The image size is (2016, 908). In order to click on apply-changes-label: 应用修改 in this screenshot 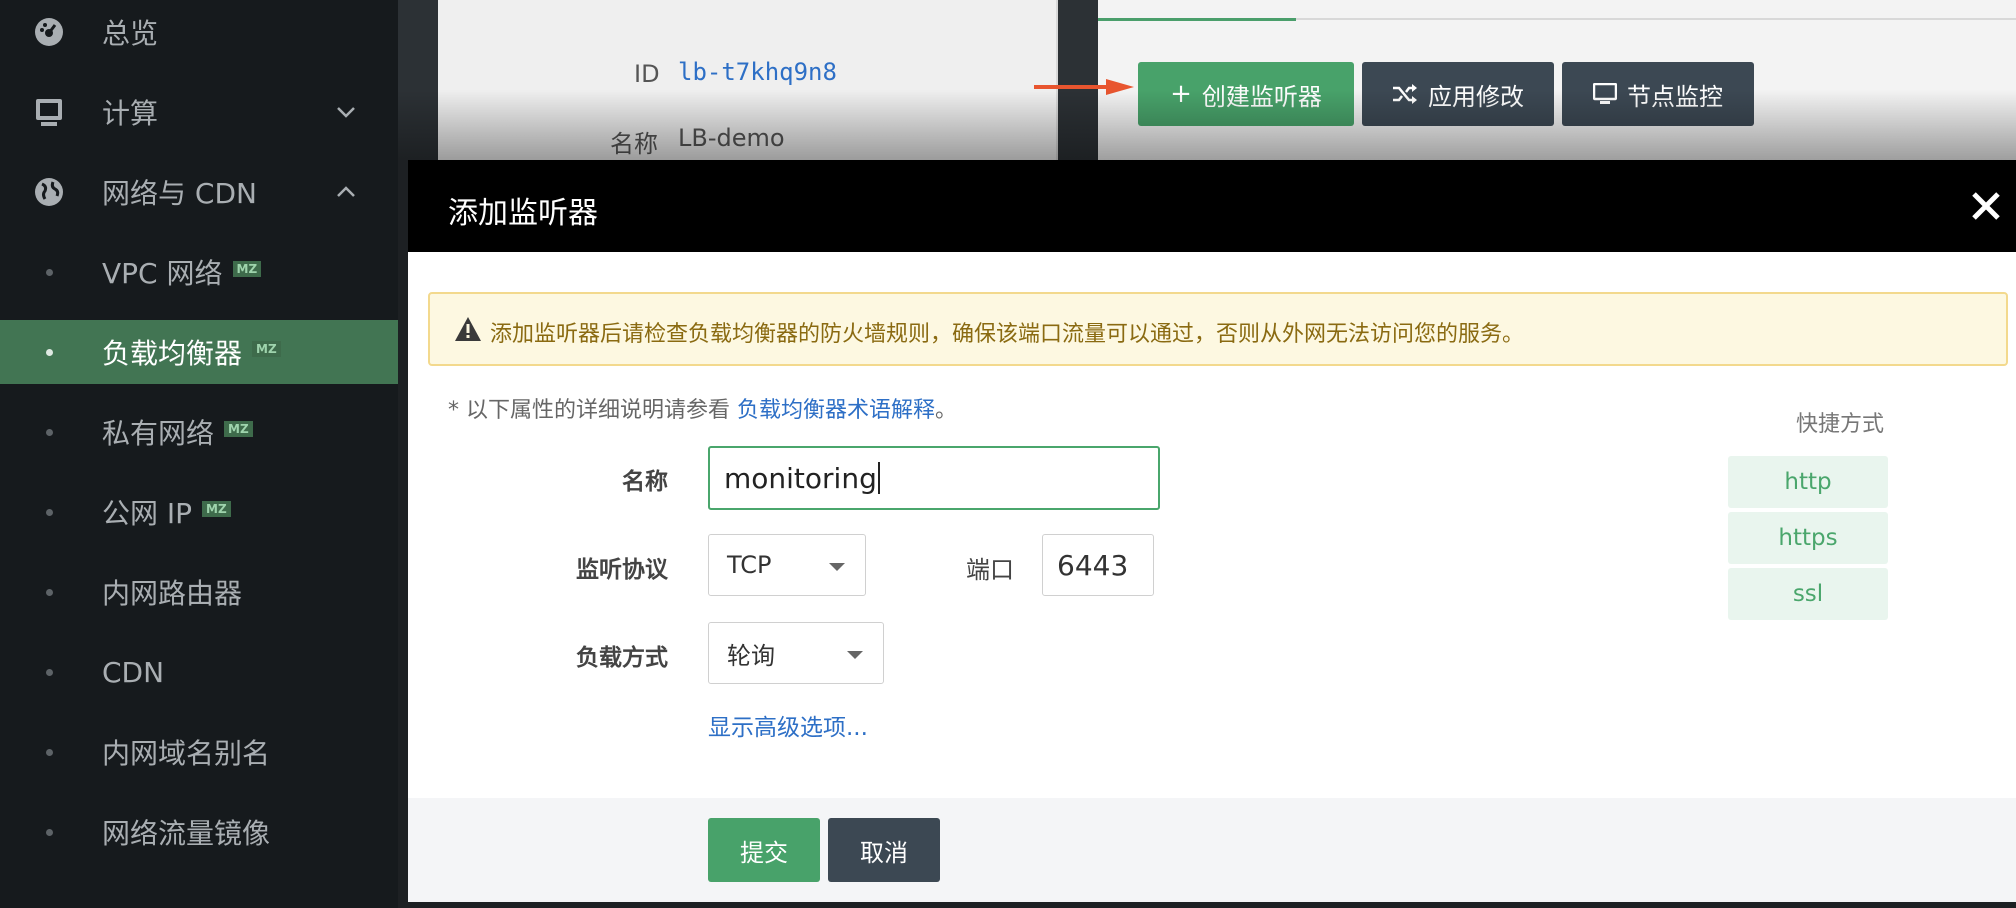, I will do `click(1476, 96)`.